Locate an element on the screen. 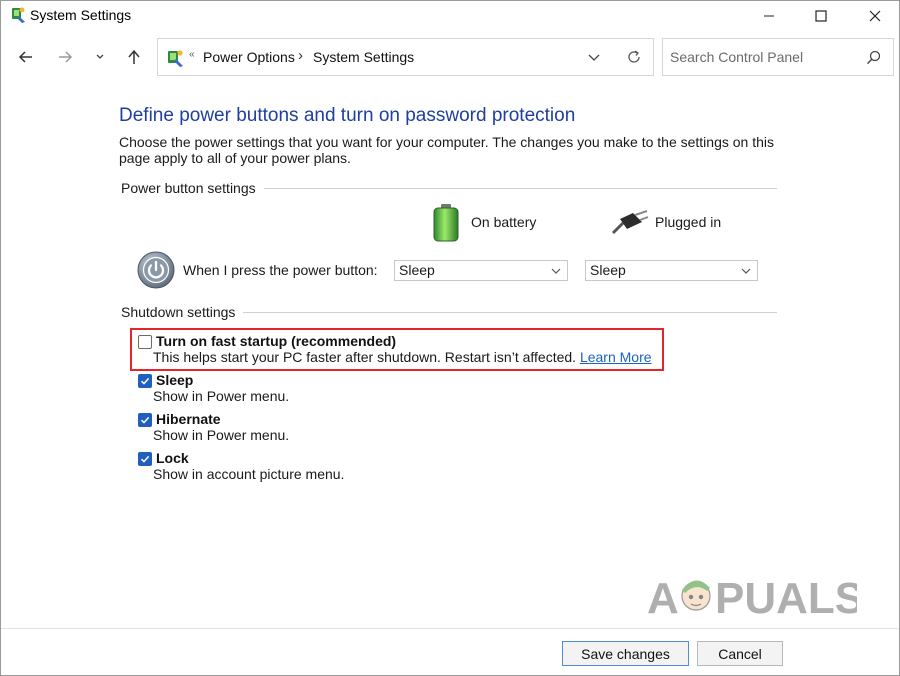 This screenshot has height=676, width=900. forward-arrow-icon is located at coordinates (66, 57).